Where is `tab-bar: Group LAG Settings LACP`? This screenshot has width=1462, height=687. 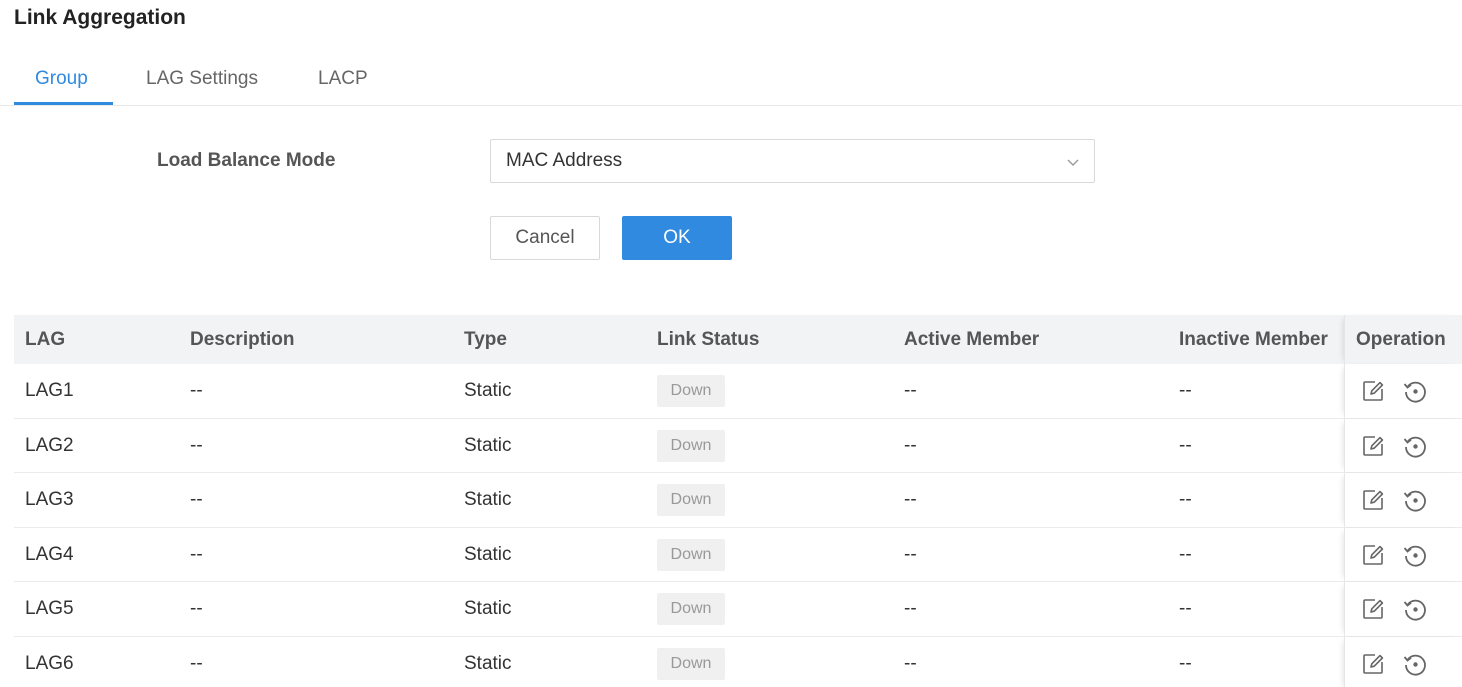
tab-bar: Group LAG Settings LACP is located at coordinates (731, 81).